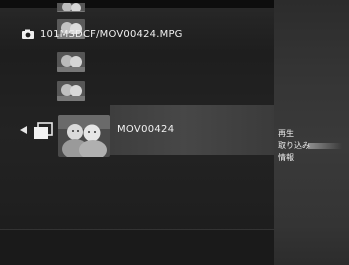 This screenshot has width=349, height=265. Describe the element at coordinates (294, 158) in the screenshot. I see `menu-item-info: 情報` at that location.